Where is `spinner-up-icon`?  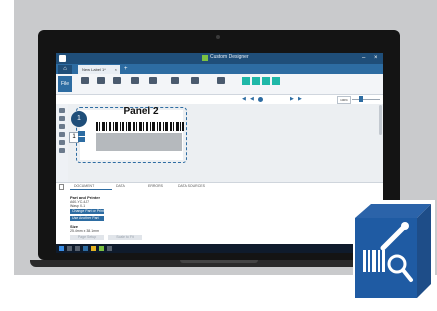
spinner-up-icon is located at coordinates (81, 133).